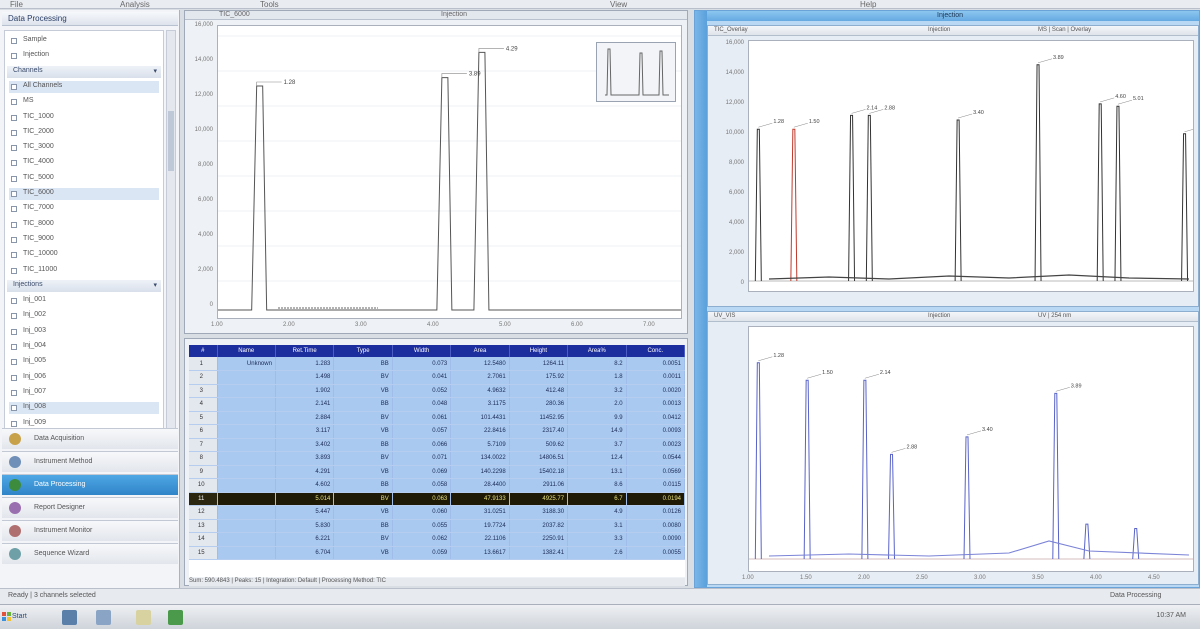  I want to click on table-row: 2 1.498 BV 0.041 2.7061 175.92 1.8 0.0011, so click(437, 377).